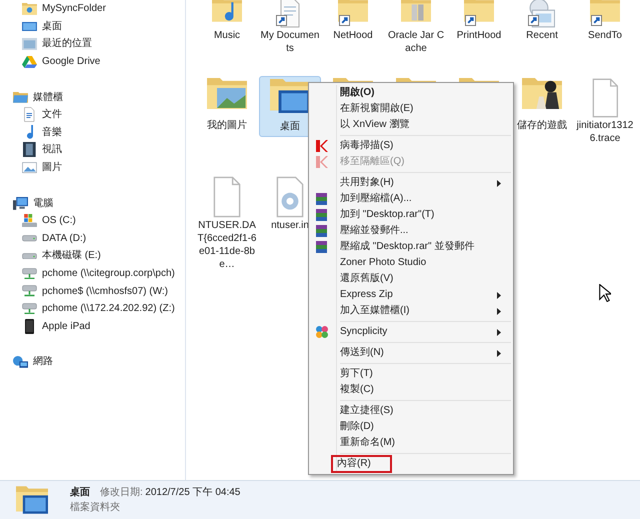  What do you see at coordinates (367, 183) in the screenshot?
I see `menu-item: 共用對象(H)` at bounding box center [367, 183].